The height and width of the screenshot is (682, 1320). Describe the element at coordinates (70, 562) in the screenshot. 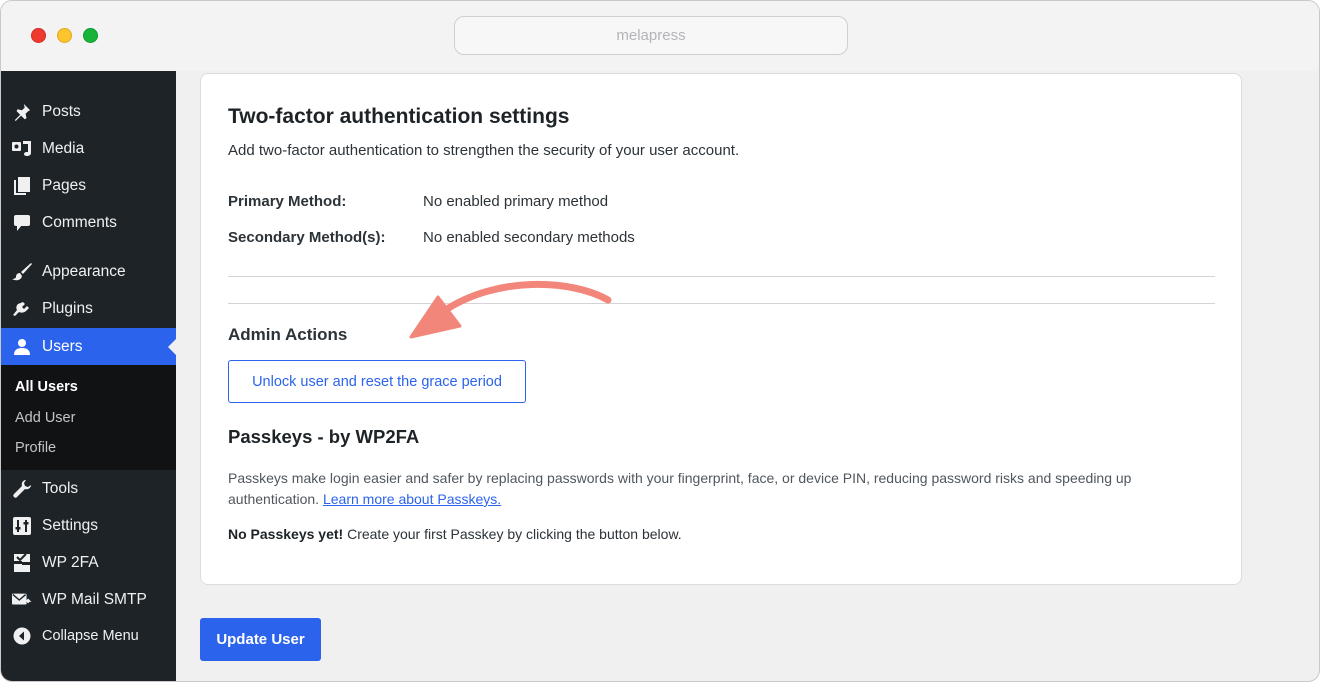

I see `sidebar-item-label: WP 2FA` at that location.